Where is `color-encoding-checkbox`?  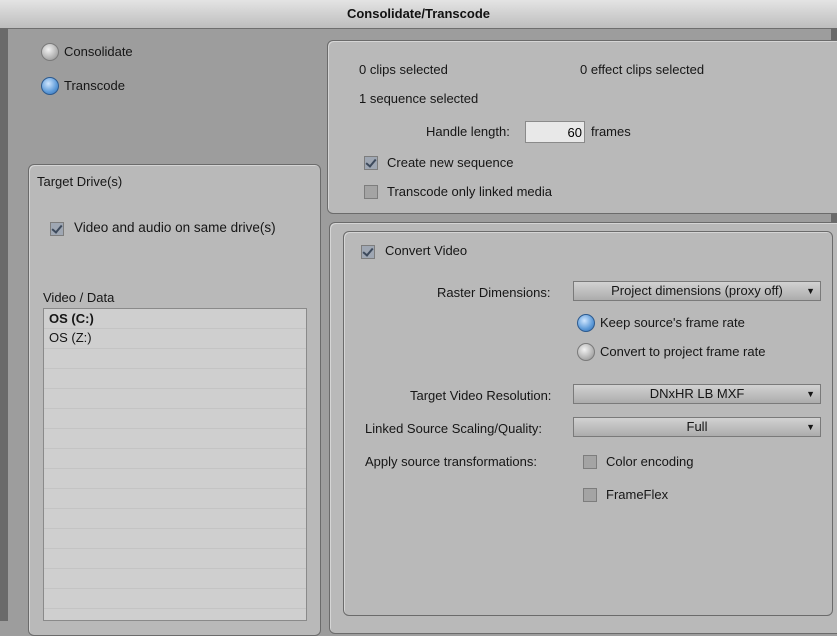
color-encoding-checkbox is located at coordinates (590, 462).